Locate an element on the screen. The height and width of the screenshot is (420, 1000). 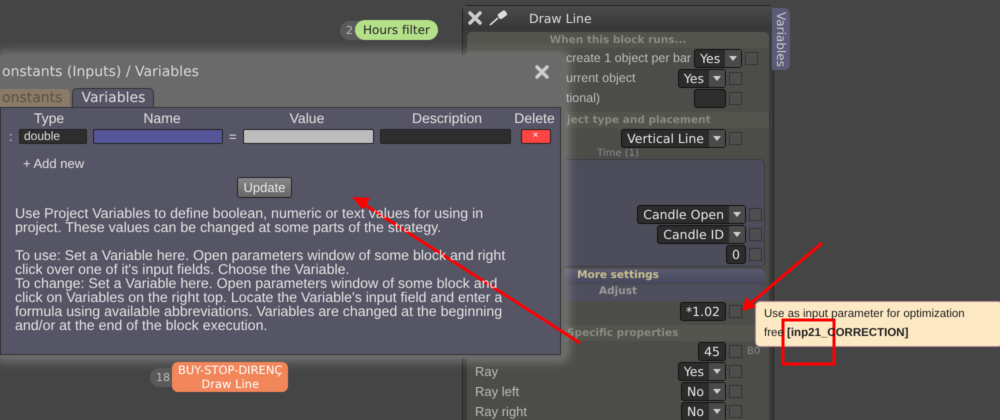
checkbox-label: B0 is located at coordinates (754, 351).